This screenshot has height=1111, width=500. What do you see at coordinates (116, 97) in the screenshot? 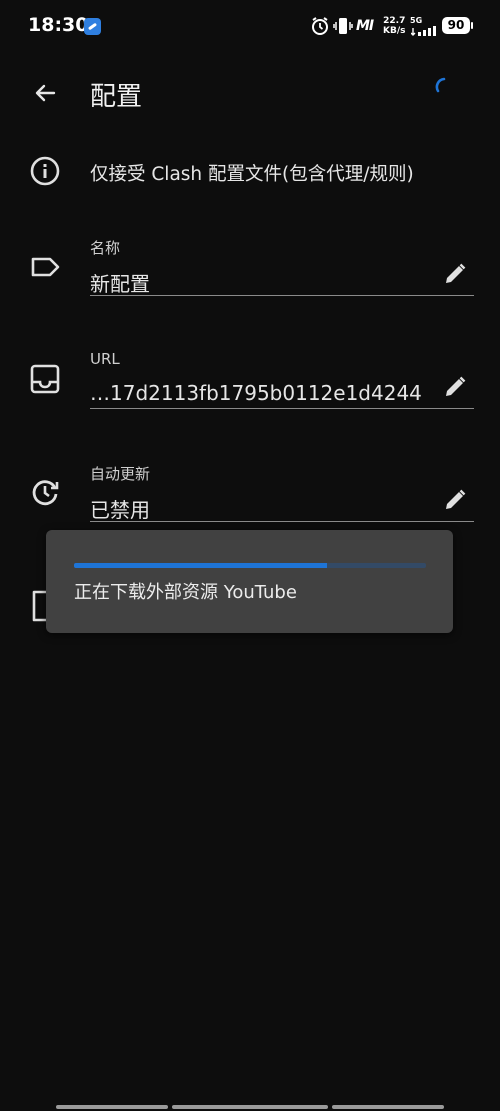
I see `page-title: 配置` at bounding box center [116, 97].